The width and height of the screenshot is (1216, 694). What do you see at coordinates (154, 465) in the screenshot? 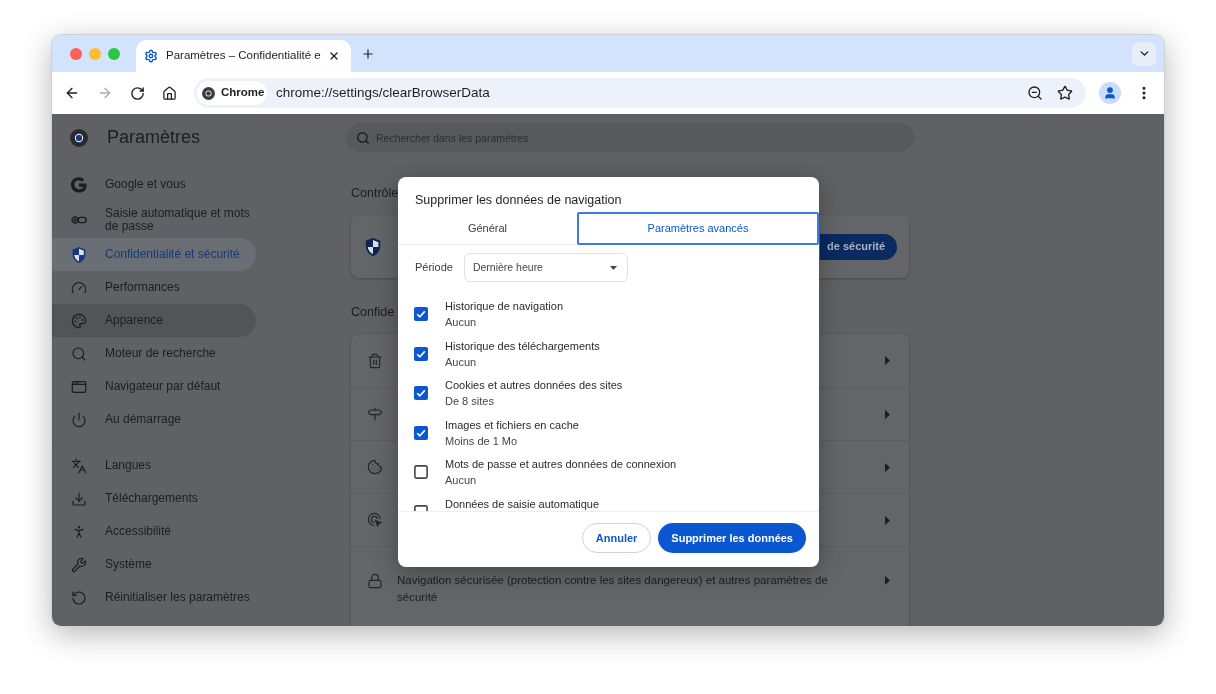
I see `sidebar-item: Langues` at bounding box center [154, 465].